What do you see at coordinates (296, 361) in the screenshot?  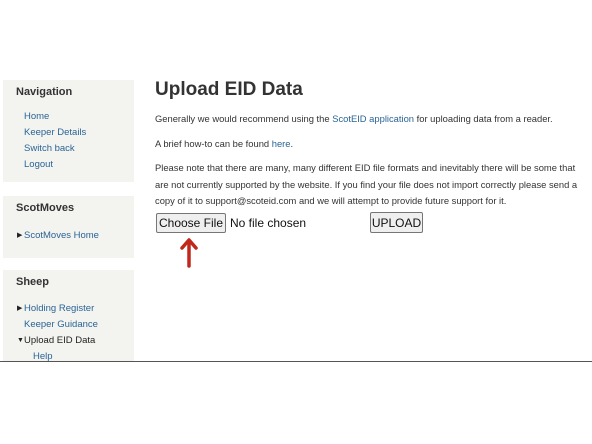 I see `viewport-bottom-border` at bounding box center [296, 361].